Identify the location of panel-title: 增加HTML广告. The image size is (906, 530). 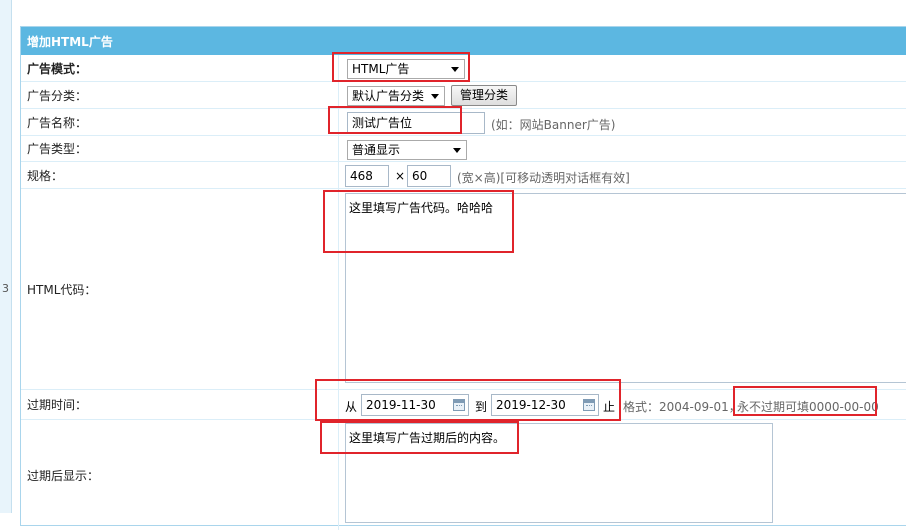
(463, 41).